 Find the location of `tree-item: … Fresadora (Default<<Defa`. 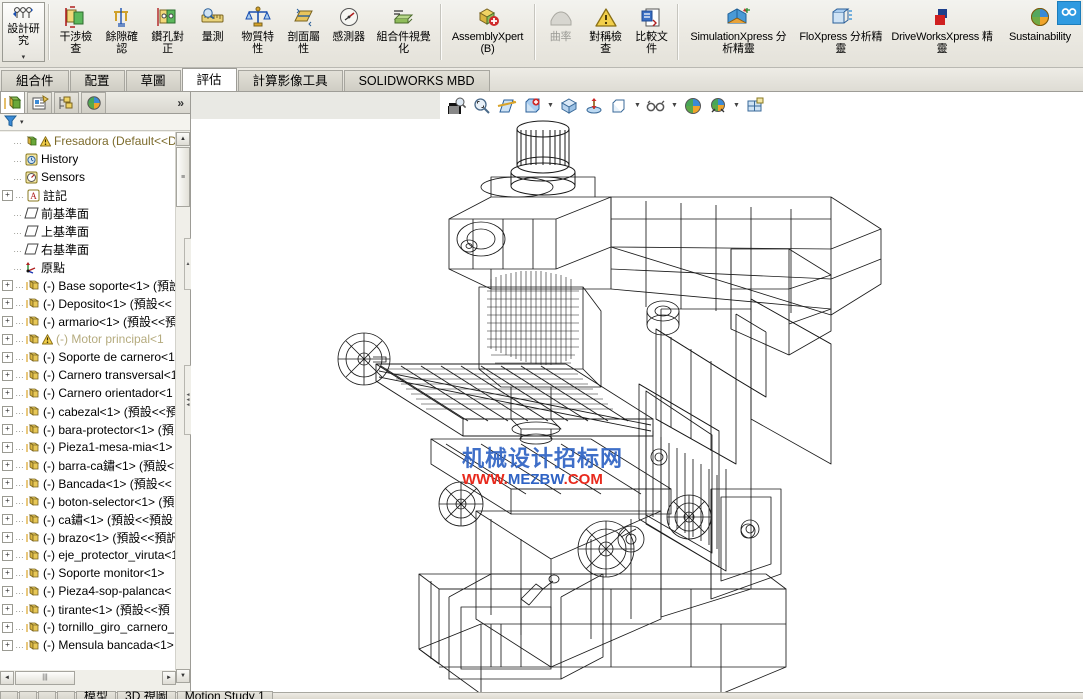

tree-item: … Fresadora (Default<<Defa is located at coordinates (88, 141).